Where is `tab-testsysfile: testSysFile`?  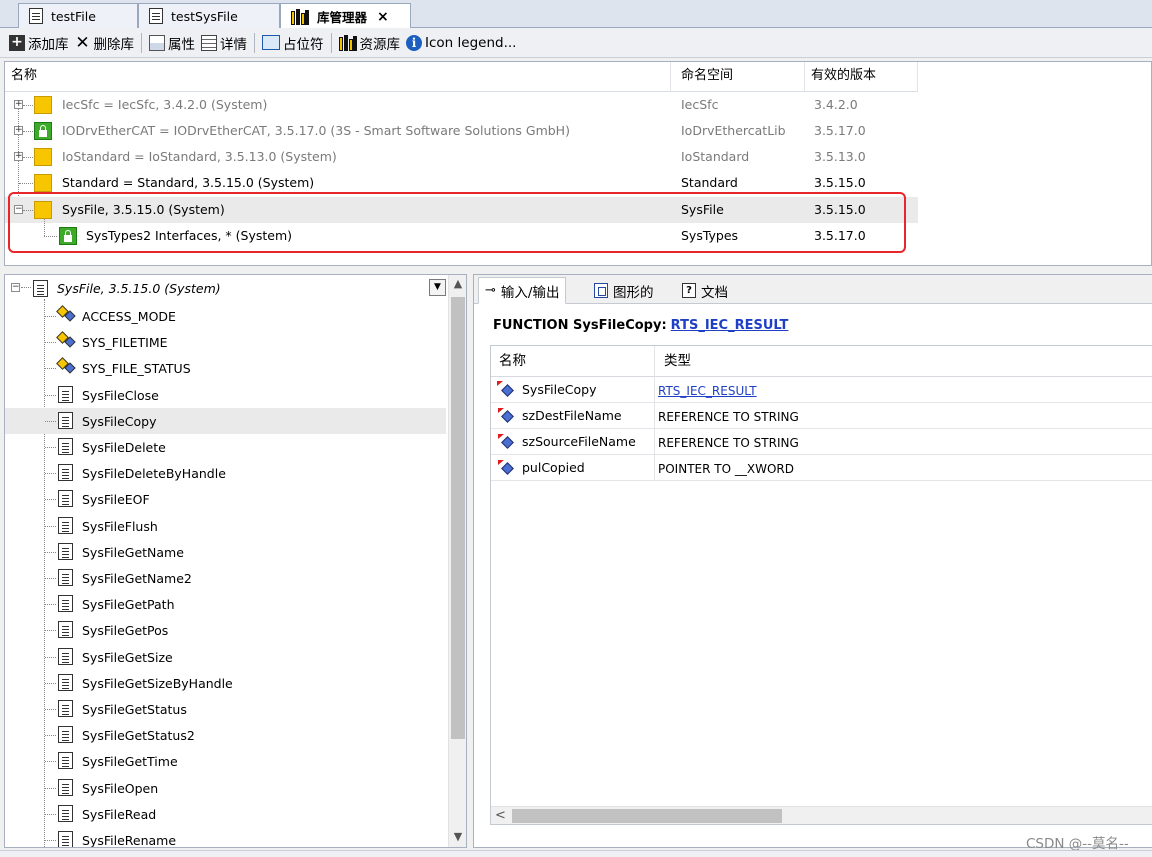 tab-testsysfile: testSysFile is located at coordinates (209, 15).